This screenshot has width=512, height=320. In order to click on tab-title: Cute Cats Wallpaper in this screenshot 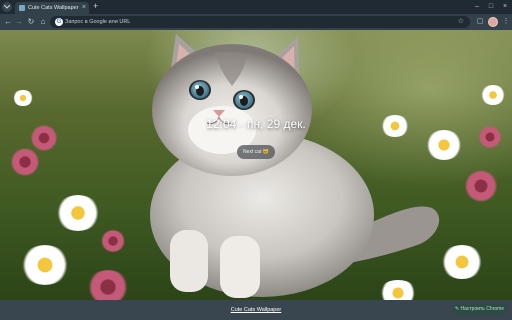, I will do `click(53, 8)`.